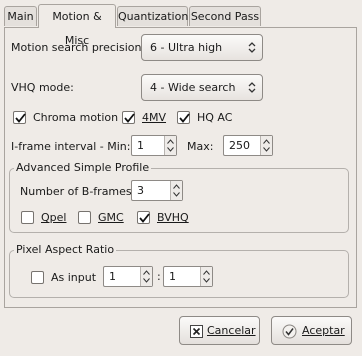  What do you see at coordinates (140, 190) in the screenshot?
I see `bframes-value: 3` at bounding box center [140, 190].